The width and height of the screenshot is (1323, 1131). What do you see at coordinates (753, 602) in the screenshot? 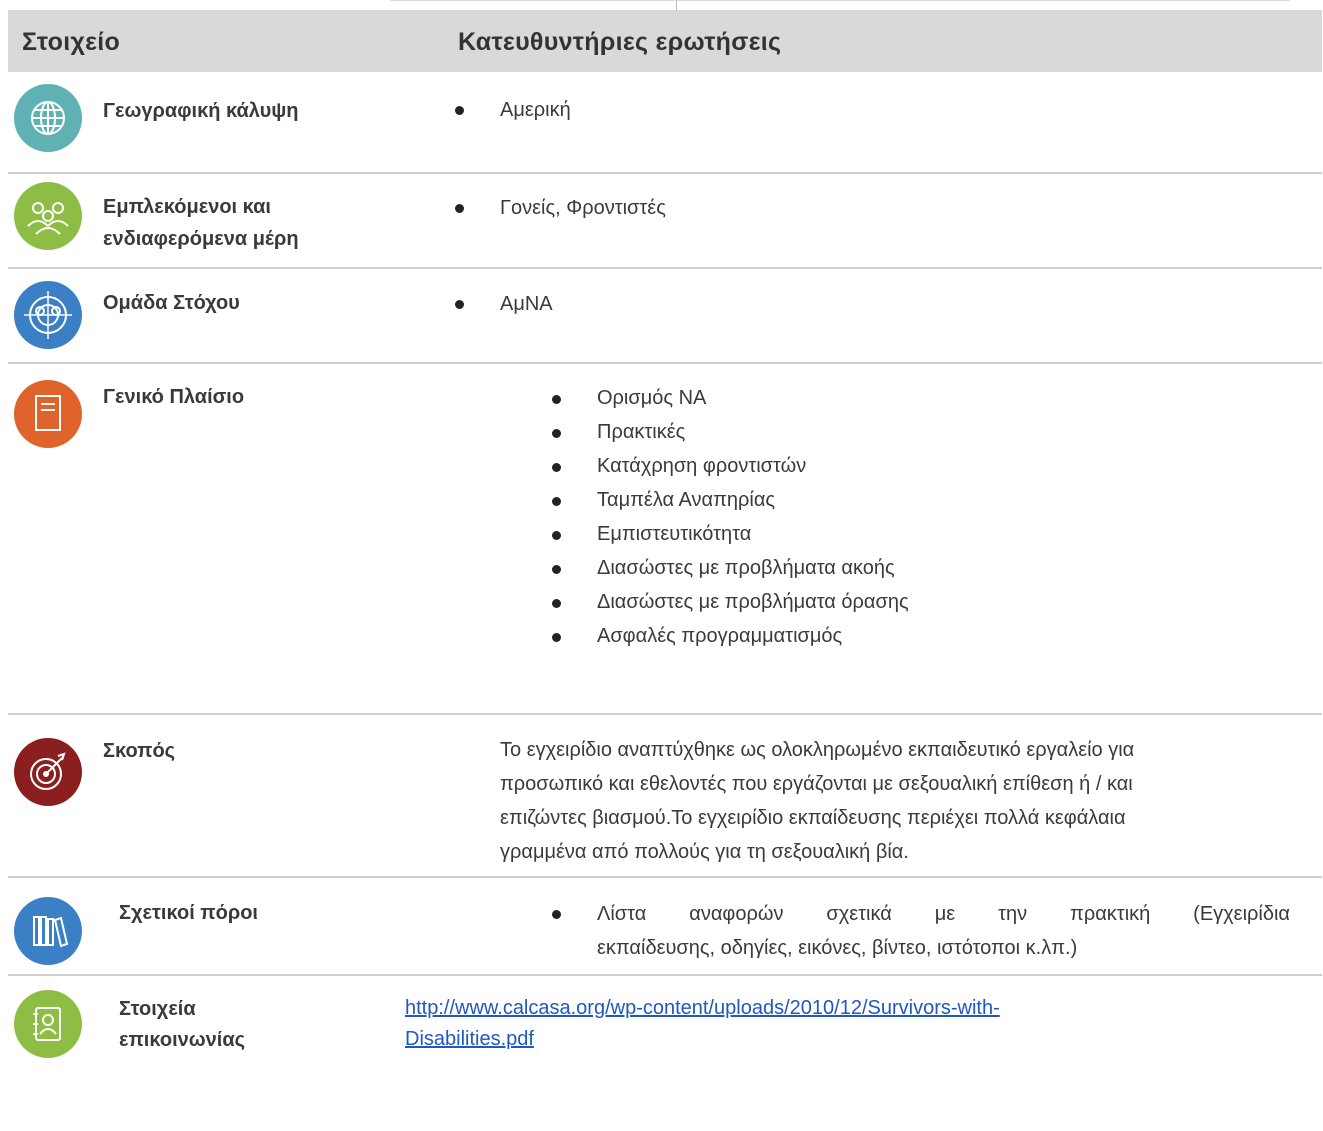
I see `list-item: Διασώστες με προβλήματα όρασης` at bounding box center [753, 602].